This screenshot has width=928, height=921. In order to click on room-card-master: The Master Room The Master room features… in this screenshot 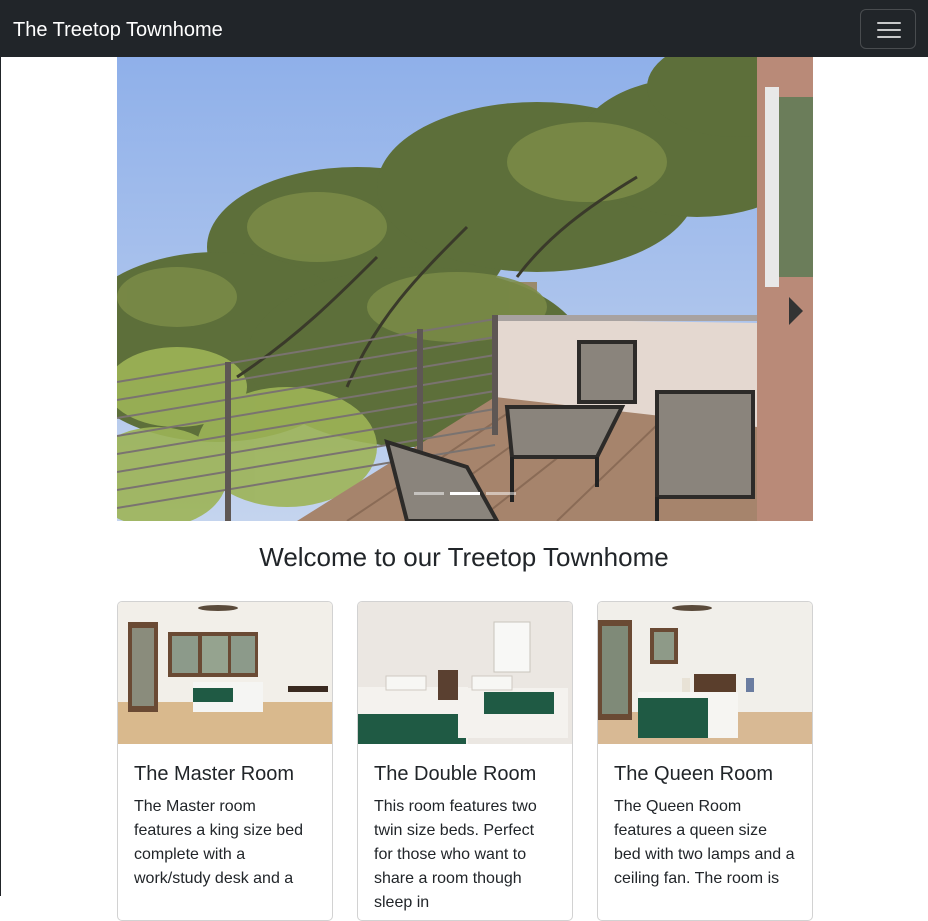, I will do `click(225, 761)`.